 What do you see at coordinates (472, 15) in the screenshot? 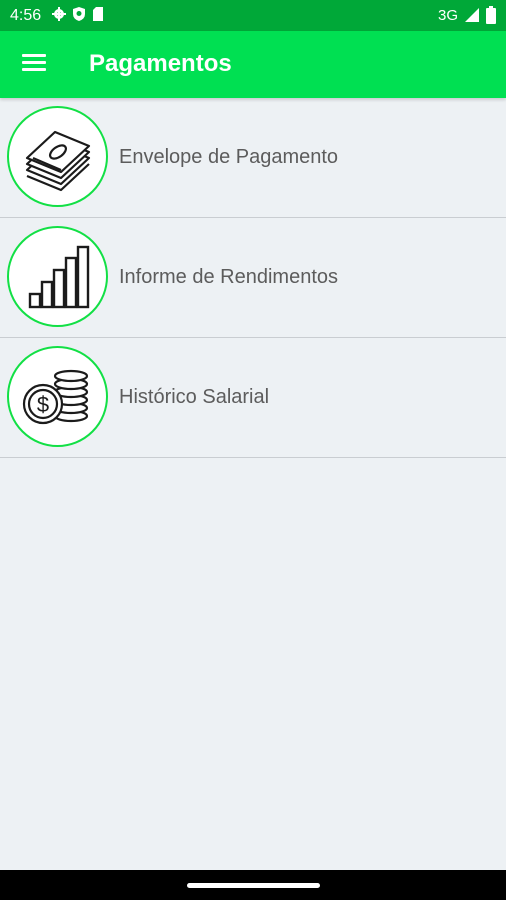
I see `signal-icon` at bounding box center [472, 15].